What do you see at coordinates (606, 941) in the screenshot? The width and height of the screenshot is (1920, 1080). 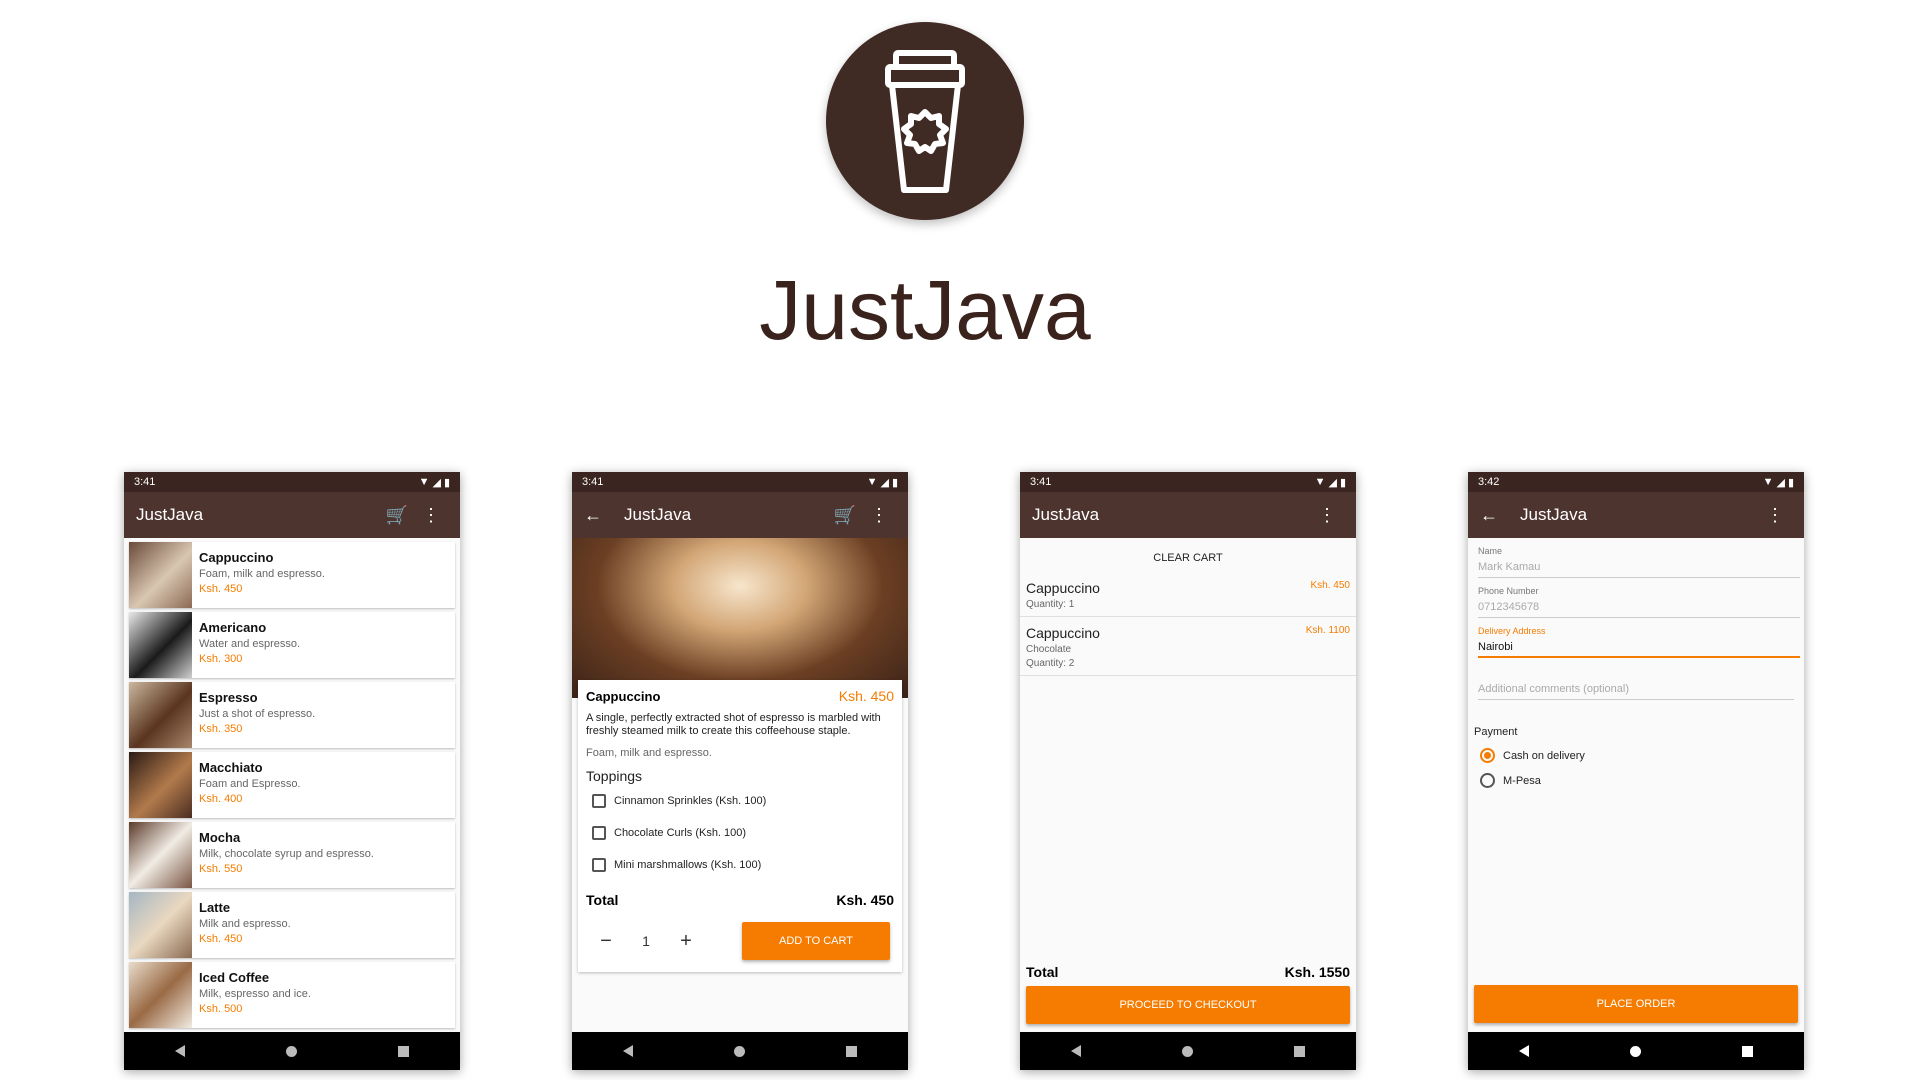 I see `decrement-button: −` at bounding box center [606, 941].